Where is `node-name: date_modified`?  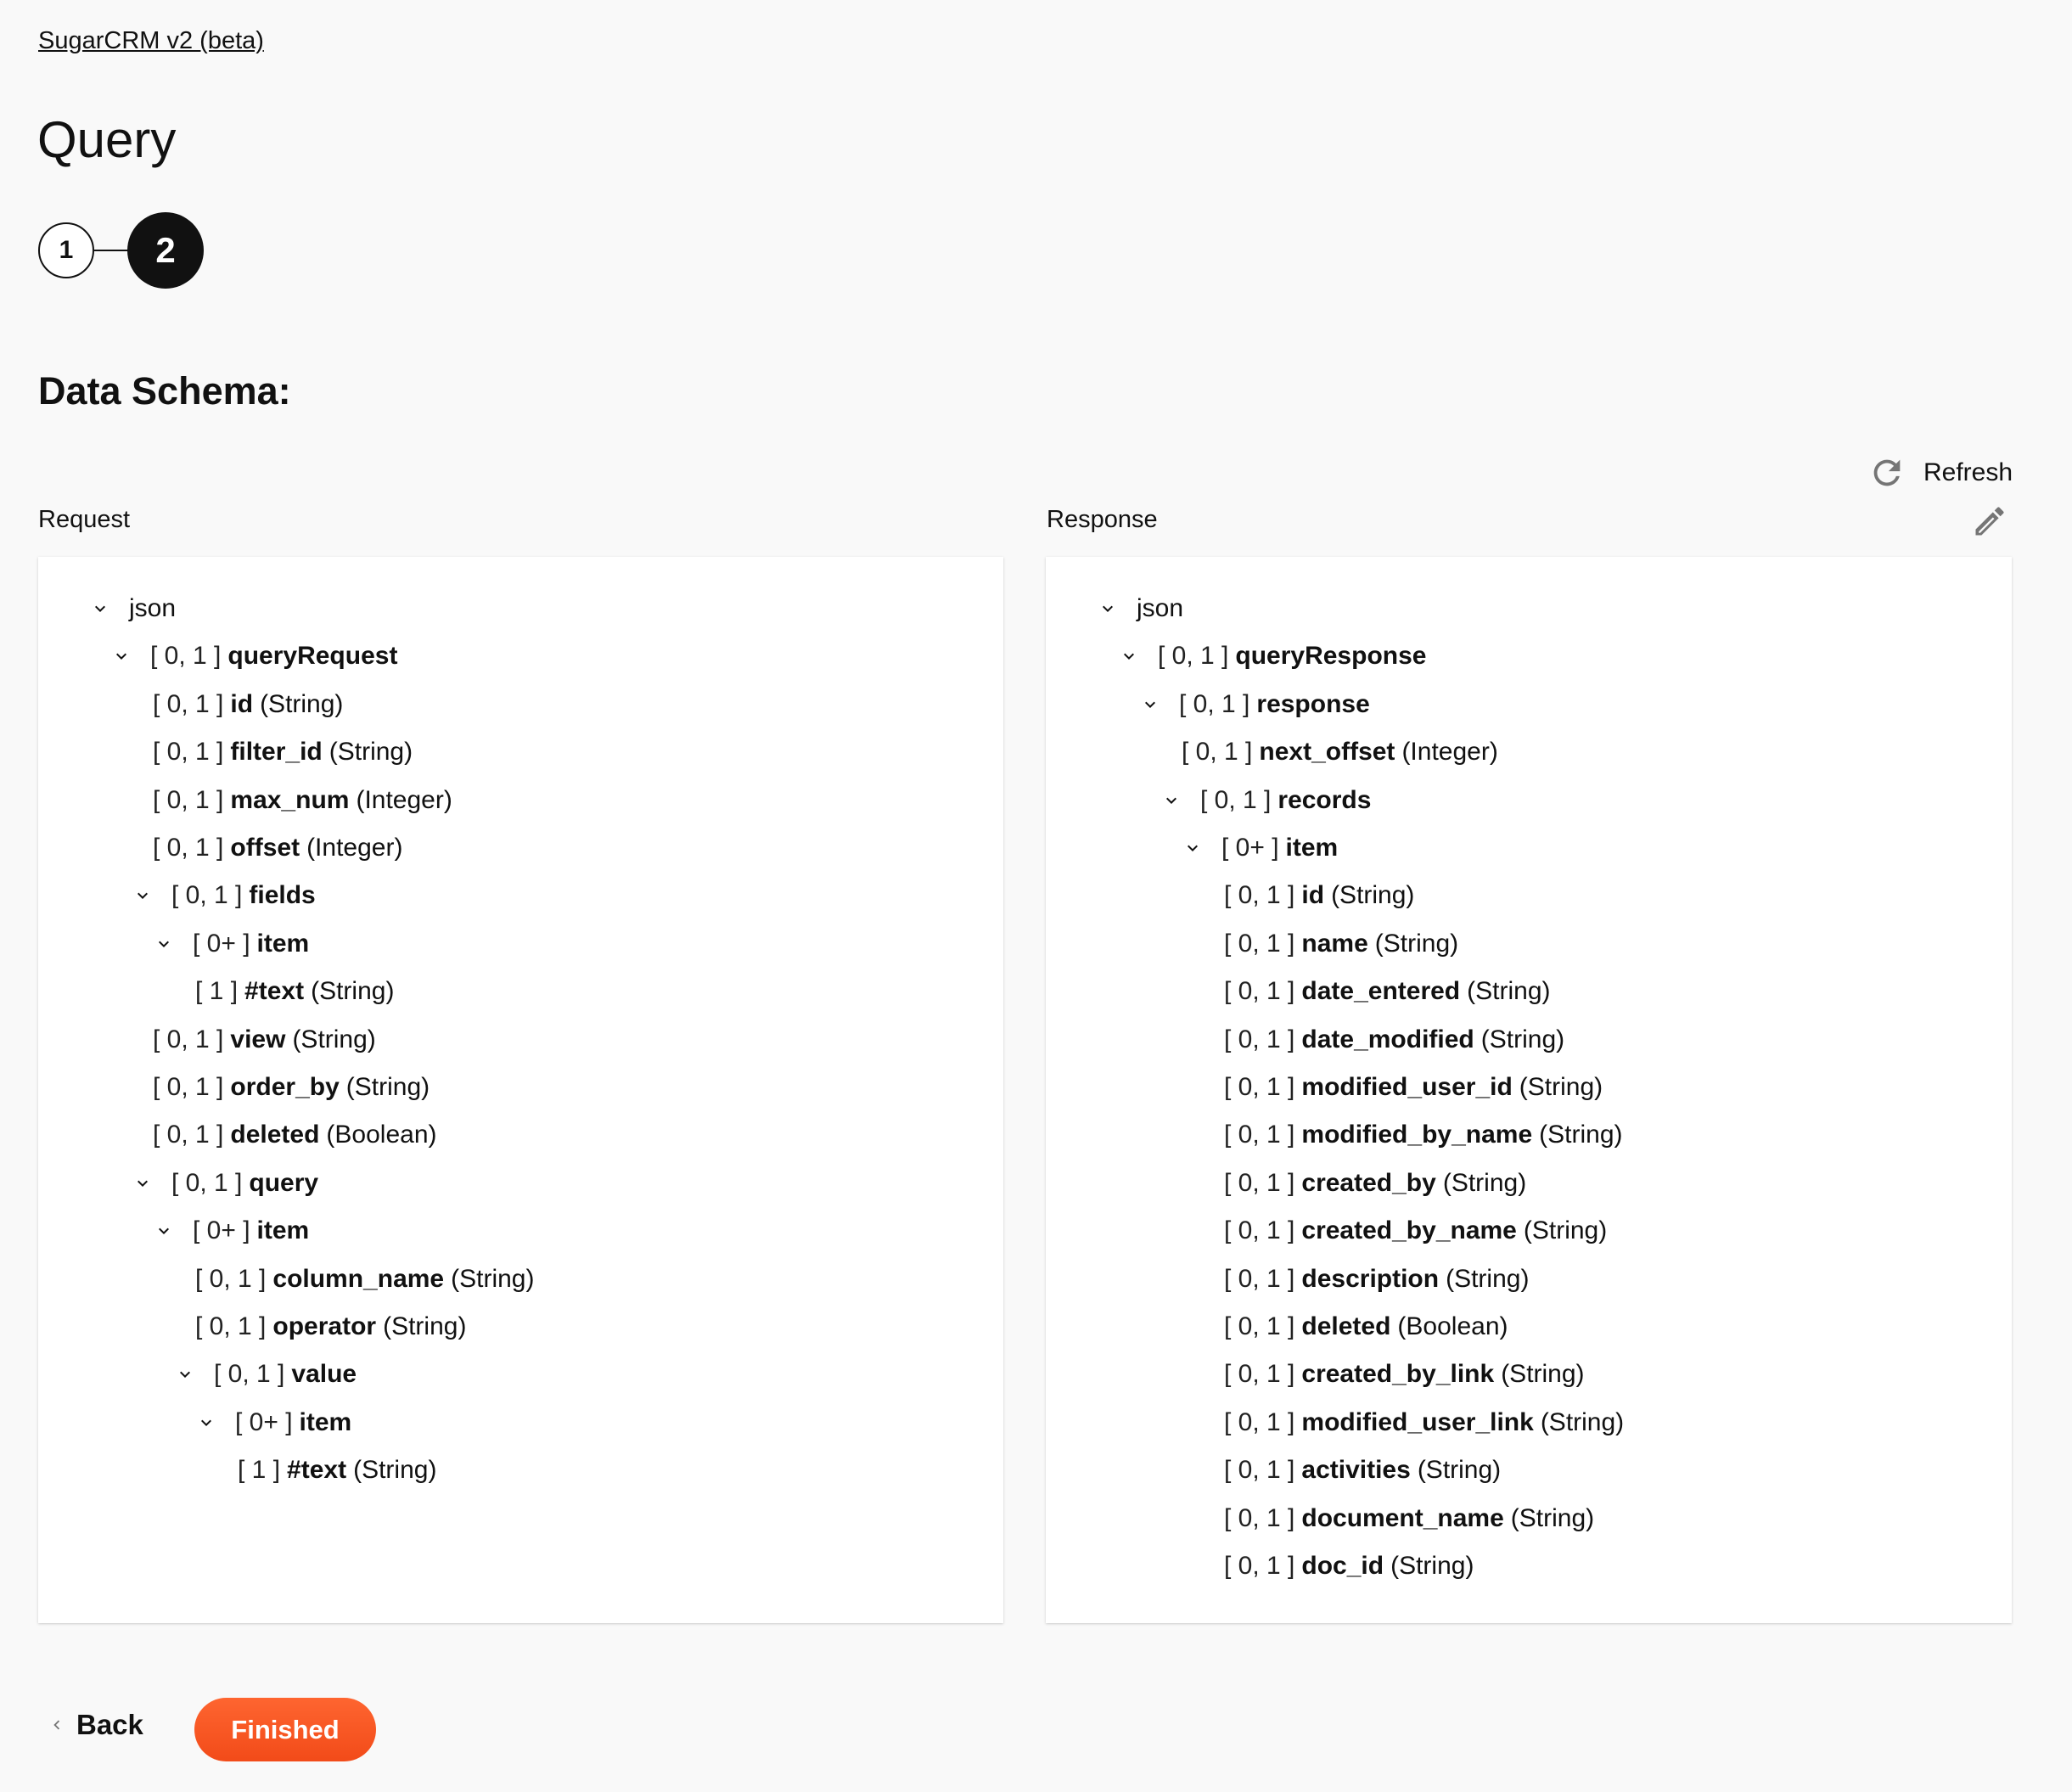 node-name: date_modified is located at coordinates (1387, 1039).